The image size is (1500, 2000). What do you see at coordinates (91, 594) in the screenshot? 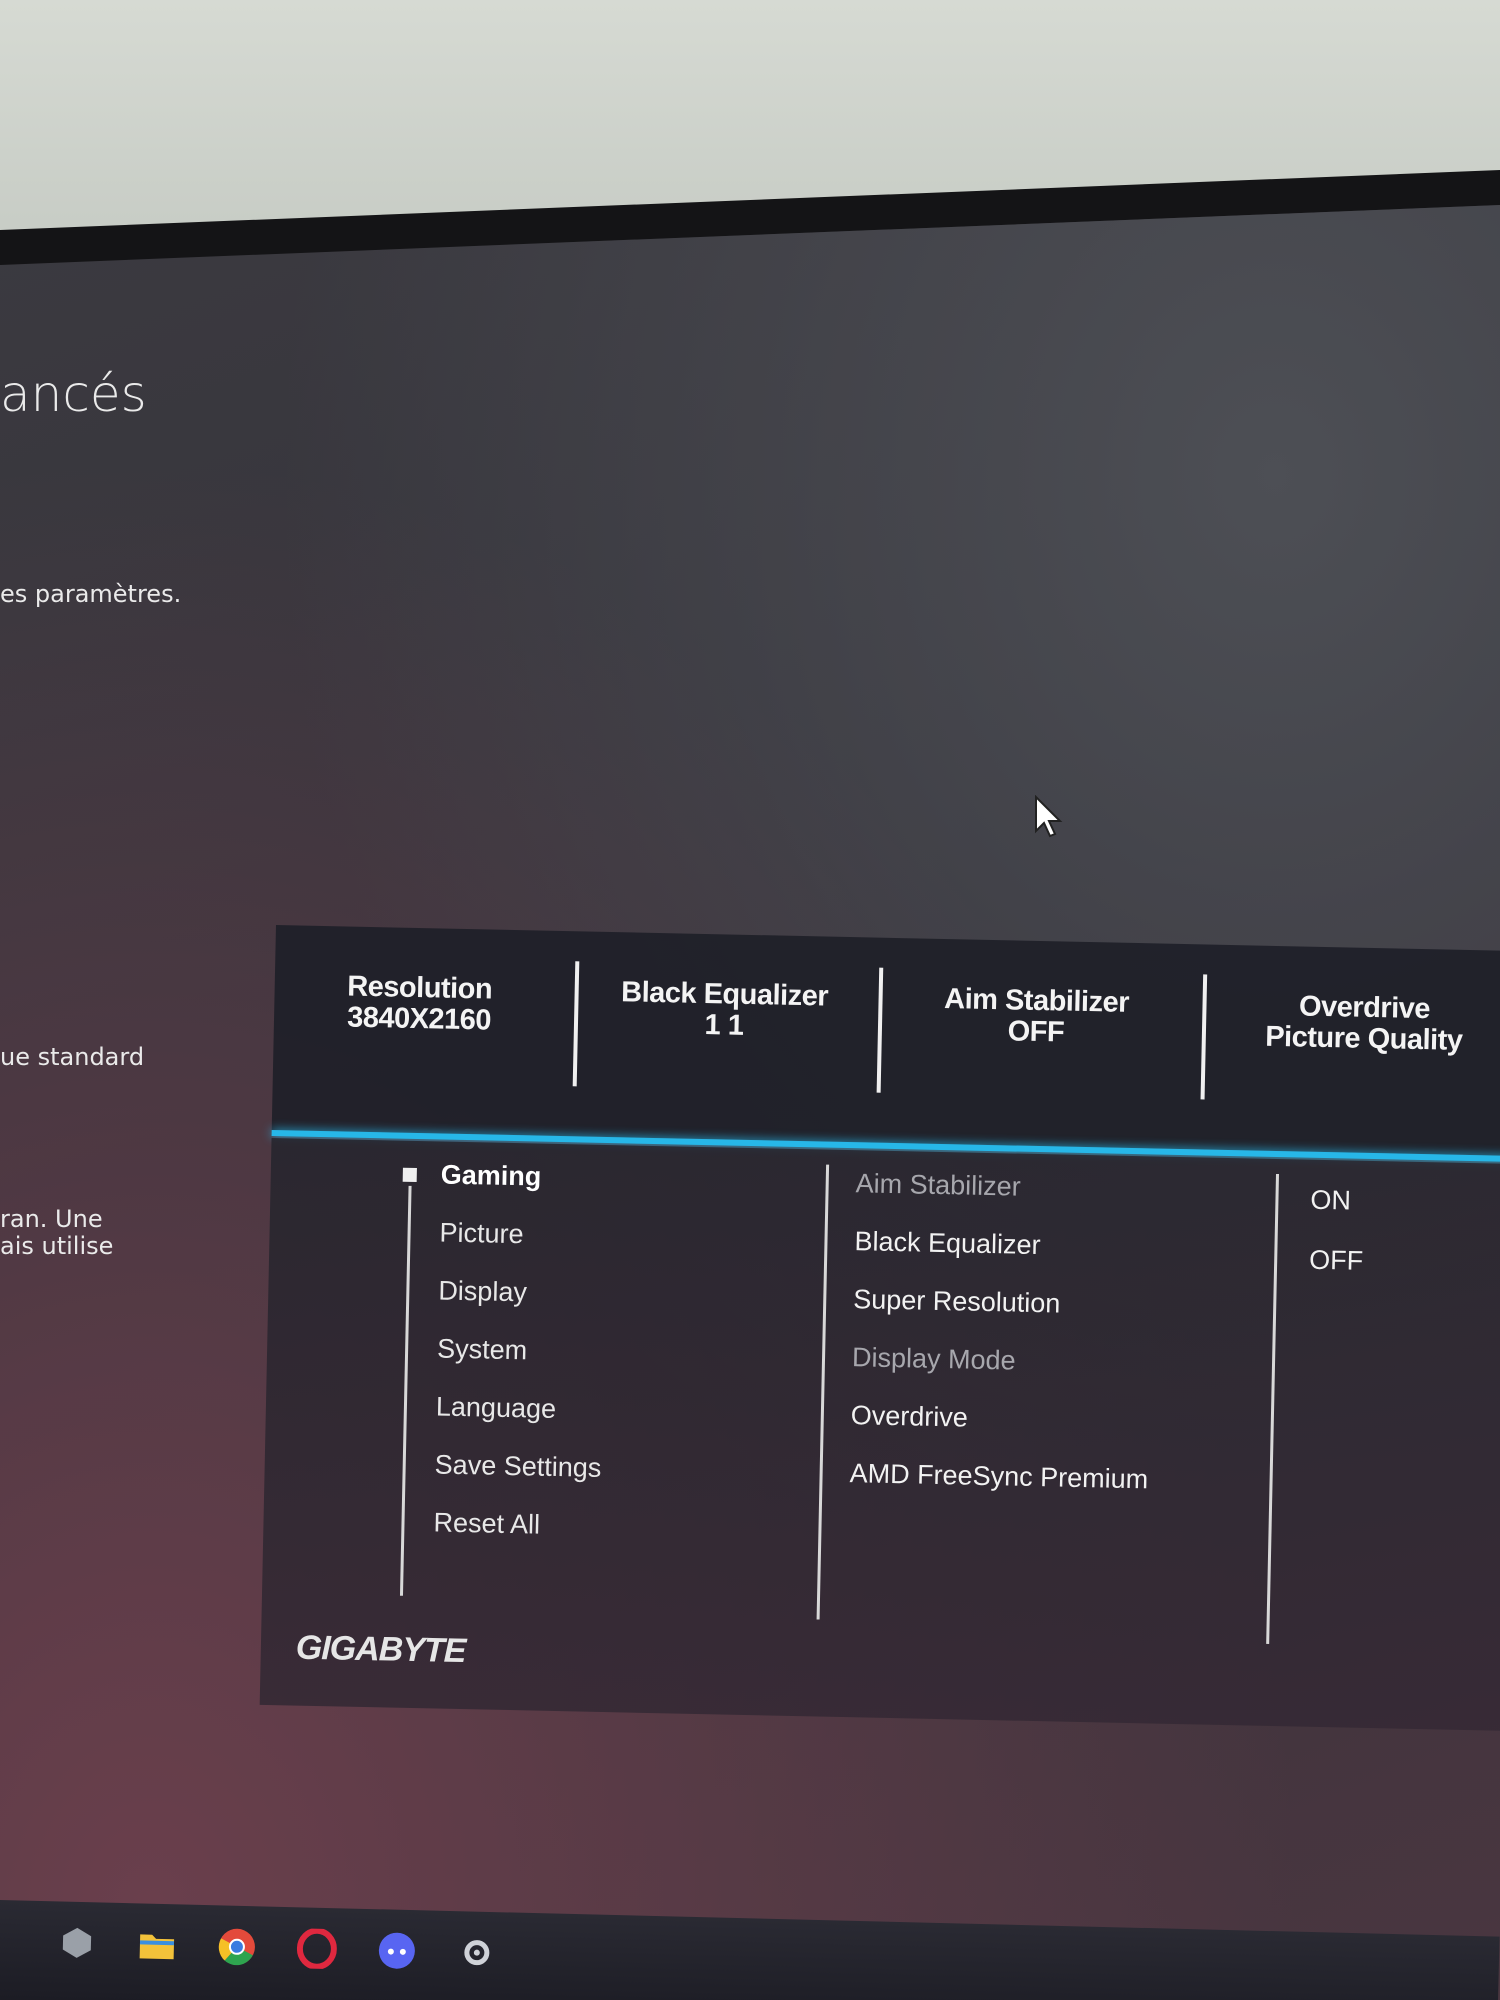
I see `settings-text-line: es paramètres.` at bounding box center [91, 594].